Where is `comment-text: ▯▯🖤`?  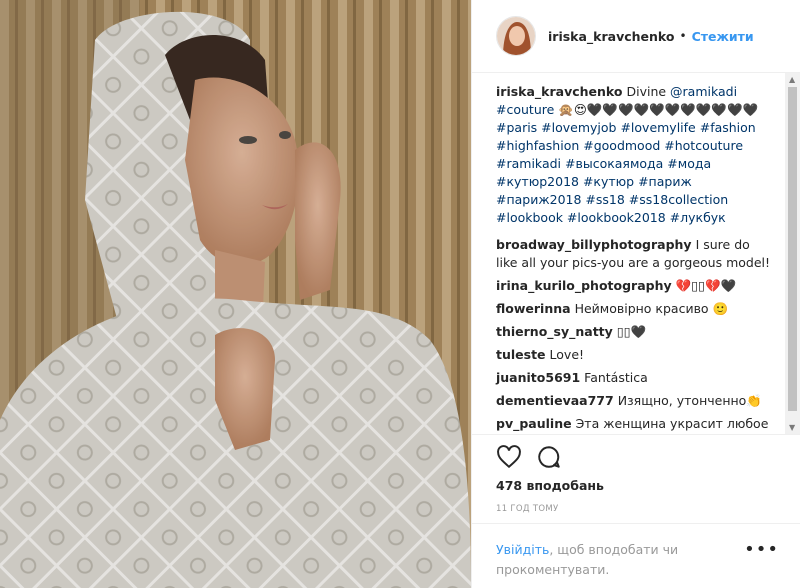 comment-text: ▯▯🖤 is located at coordinates (631, 331).